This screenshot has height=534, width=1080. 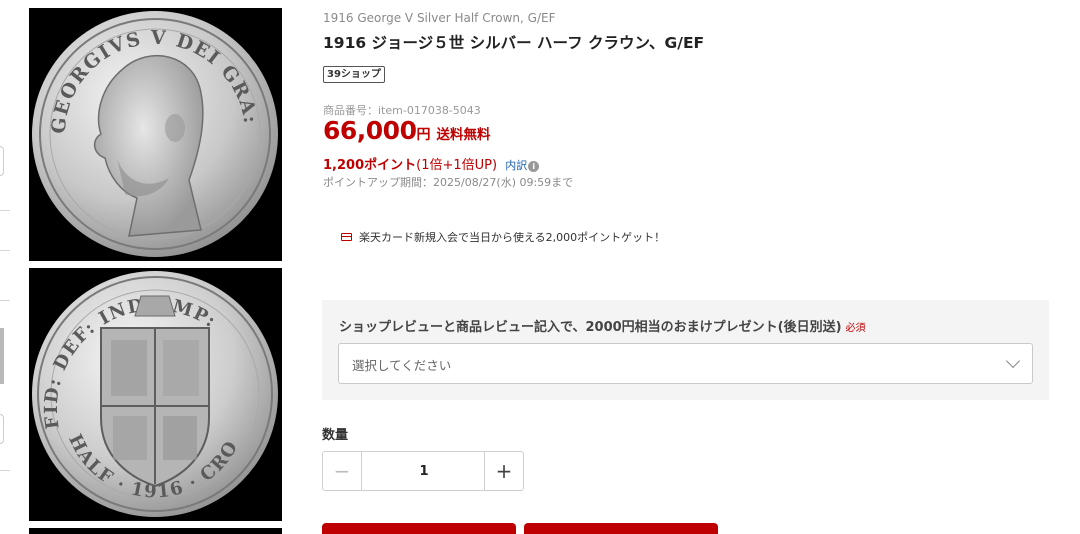 I want to click on shop-badge: 39ショップ, so click(x=354, y=74).